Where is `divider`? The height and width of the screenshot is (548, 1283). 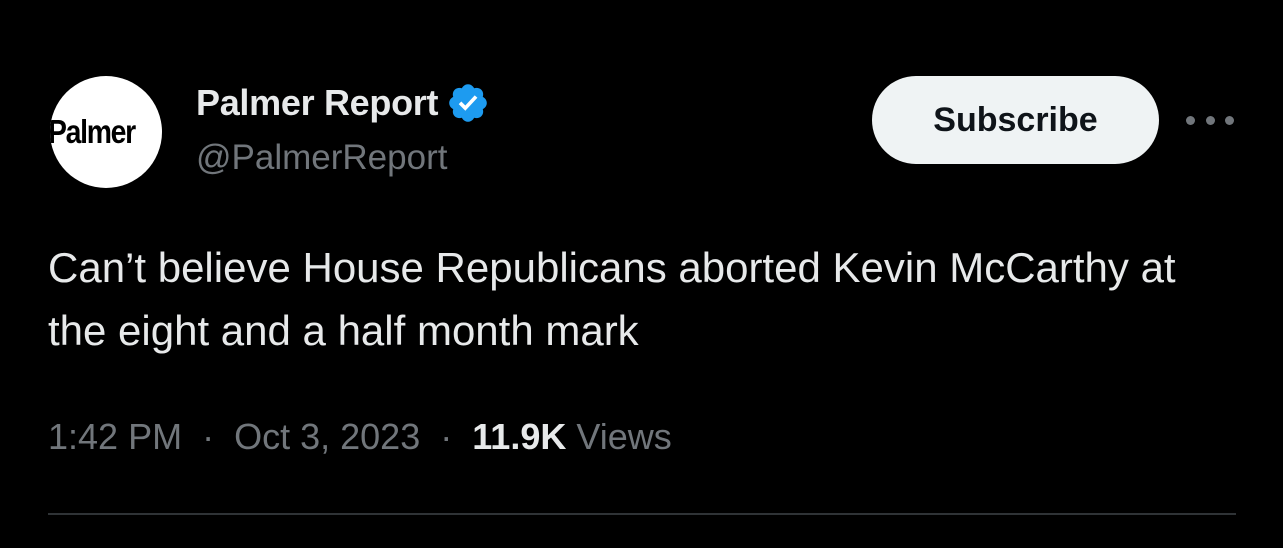
divider is located at coordinates (642, 514).